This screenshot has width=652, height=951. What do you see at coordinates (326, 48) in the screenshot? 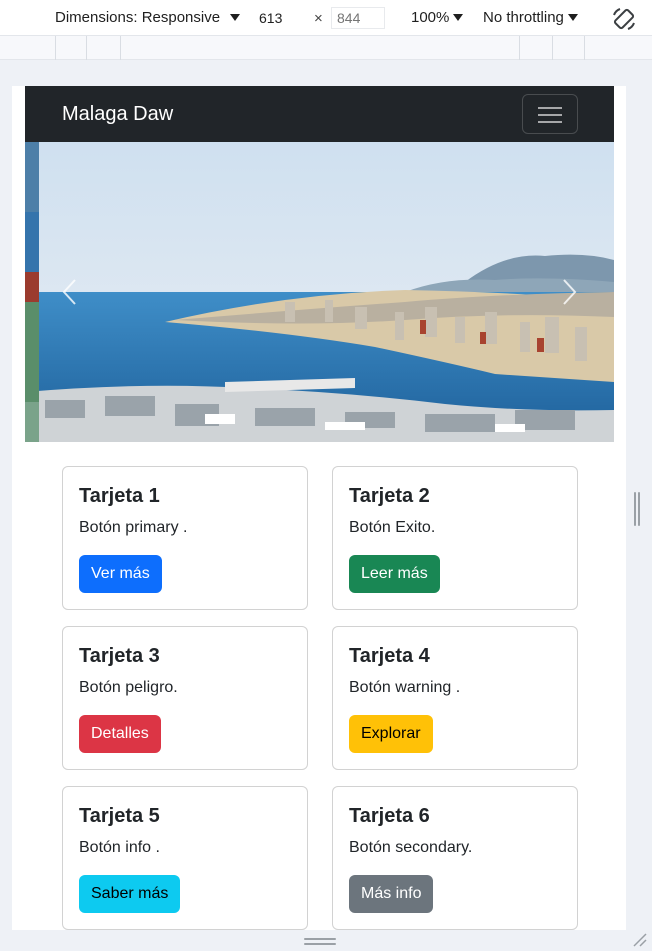
I see `media-query-bar` at bounding box center [326, 48].